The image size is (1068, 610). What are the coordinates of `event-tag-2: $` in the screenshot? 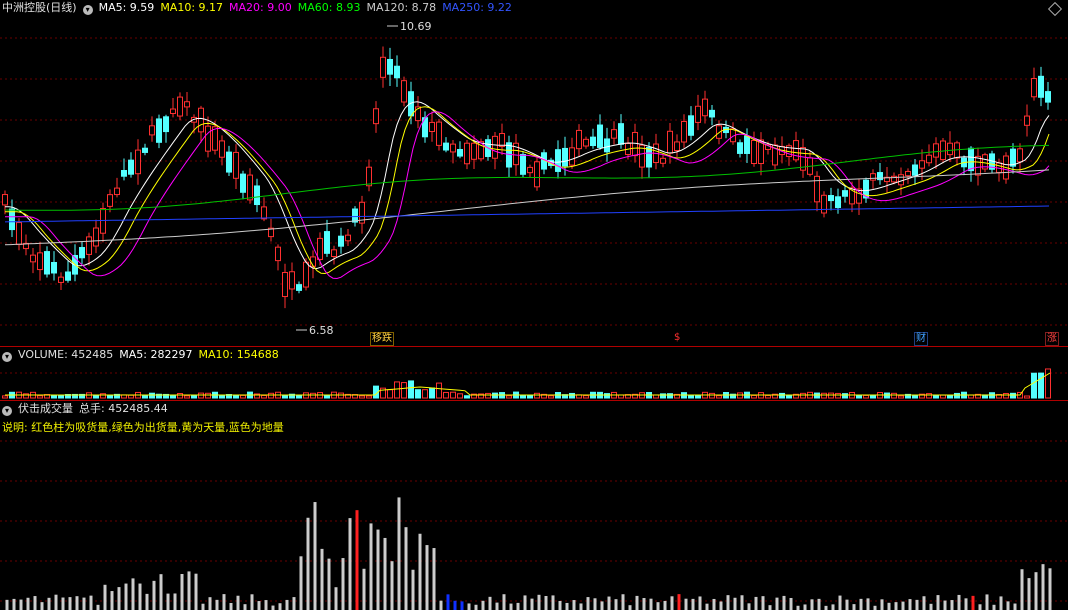 It's located at (677, 338).